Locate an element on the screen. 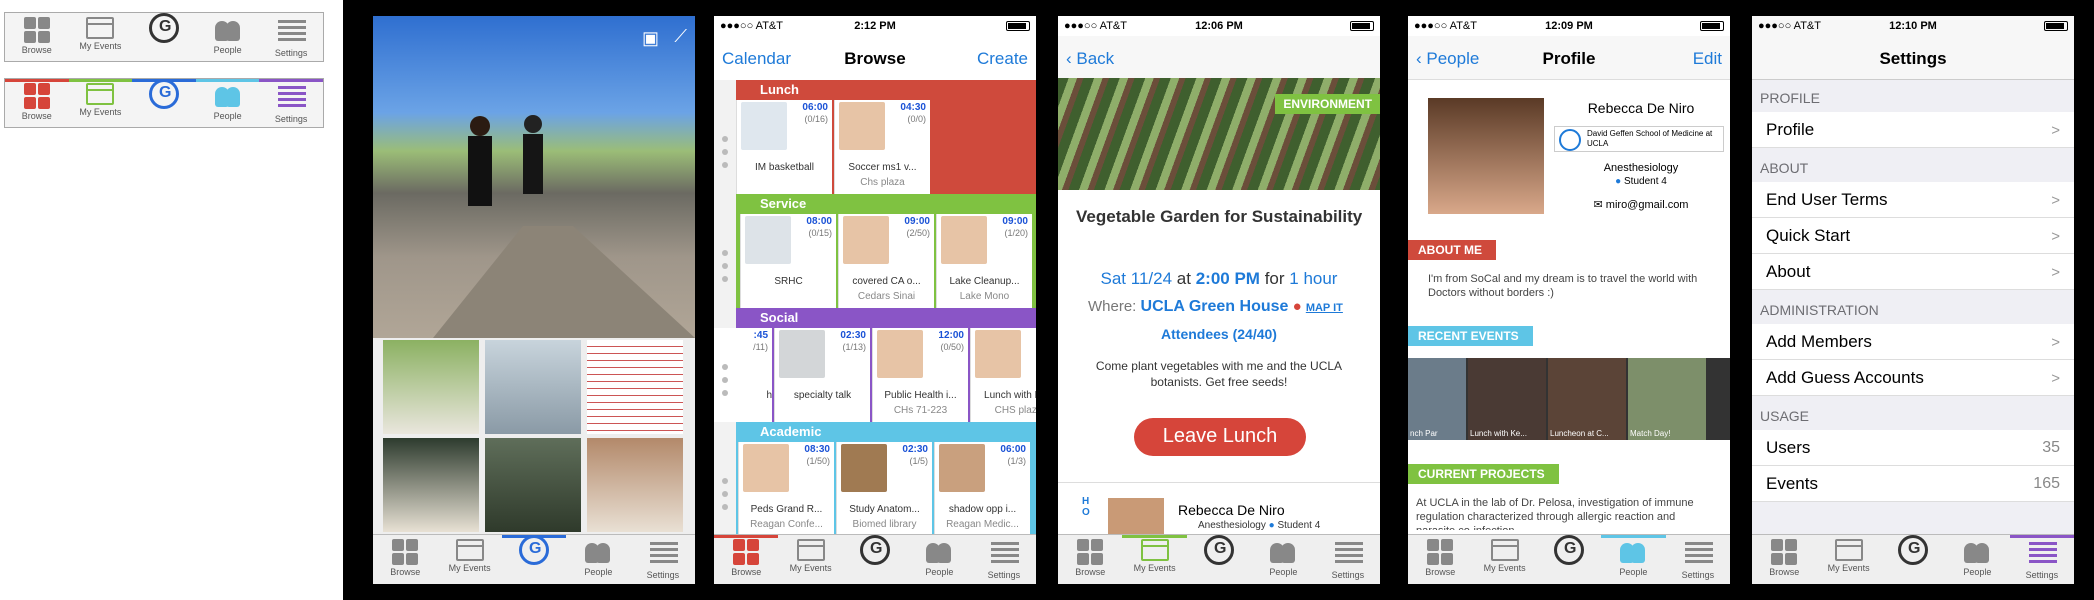 The image size is (2094, 600). row-add-guess-accounts: Add Guess Accounts > is located at coordinates (1913, 378).